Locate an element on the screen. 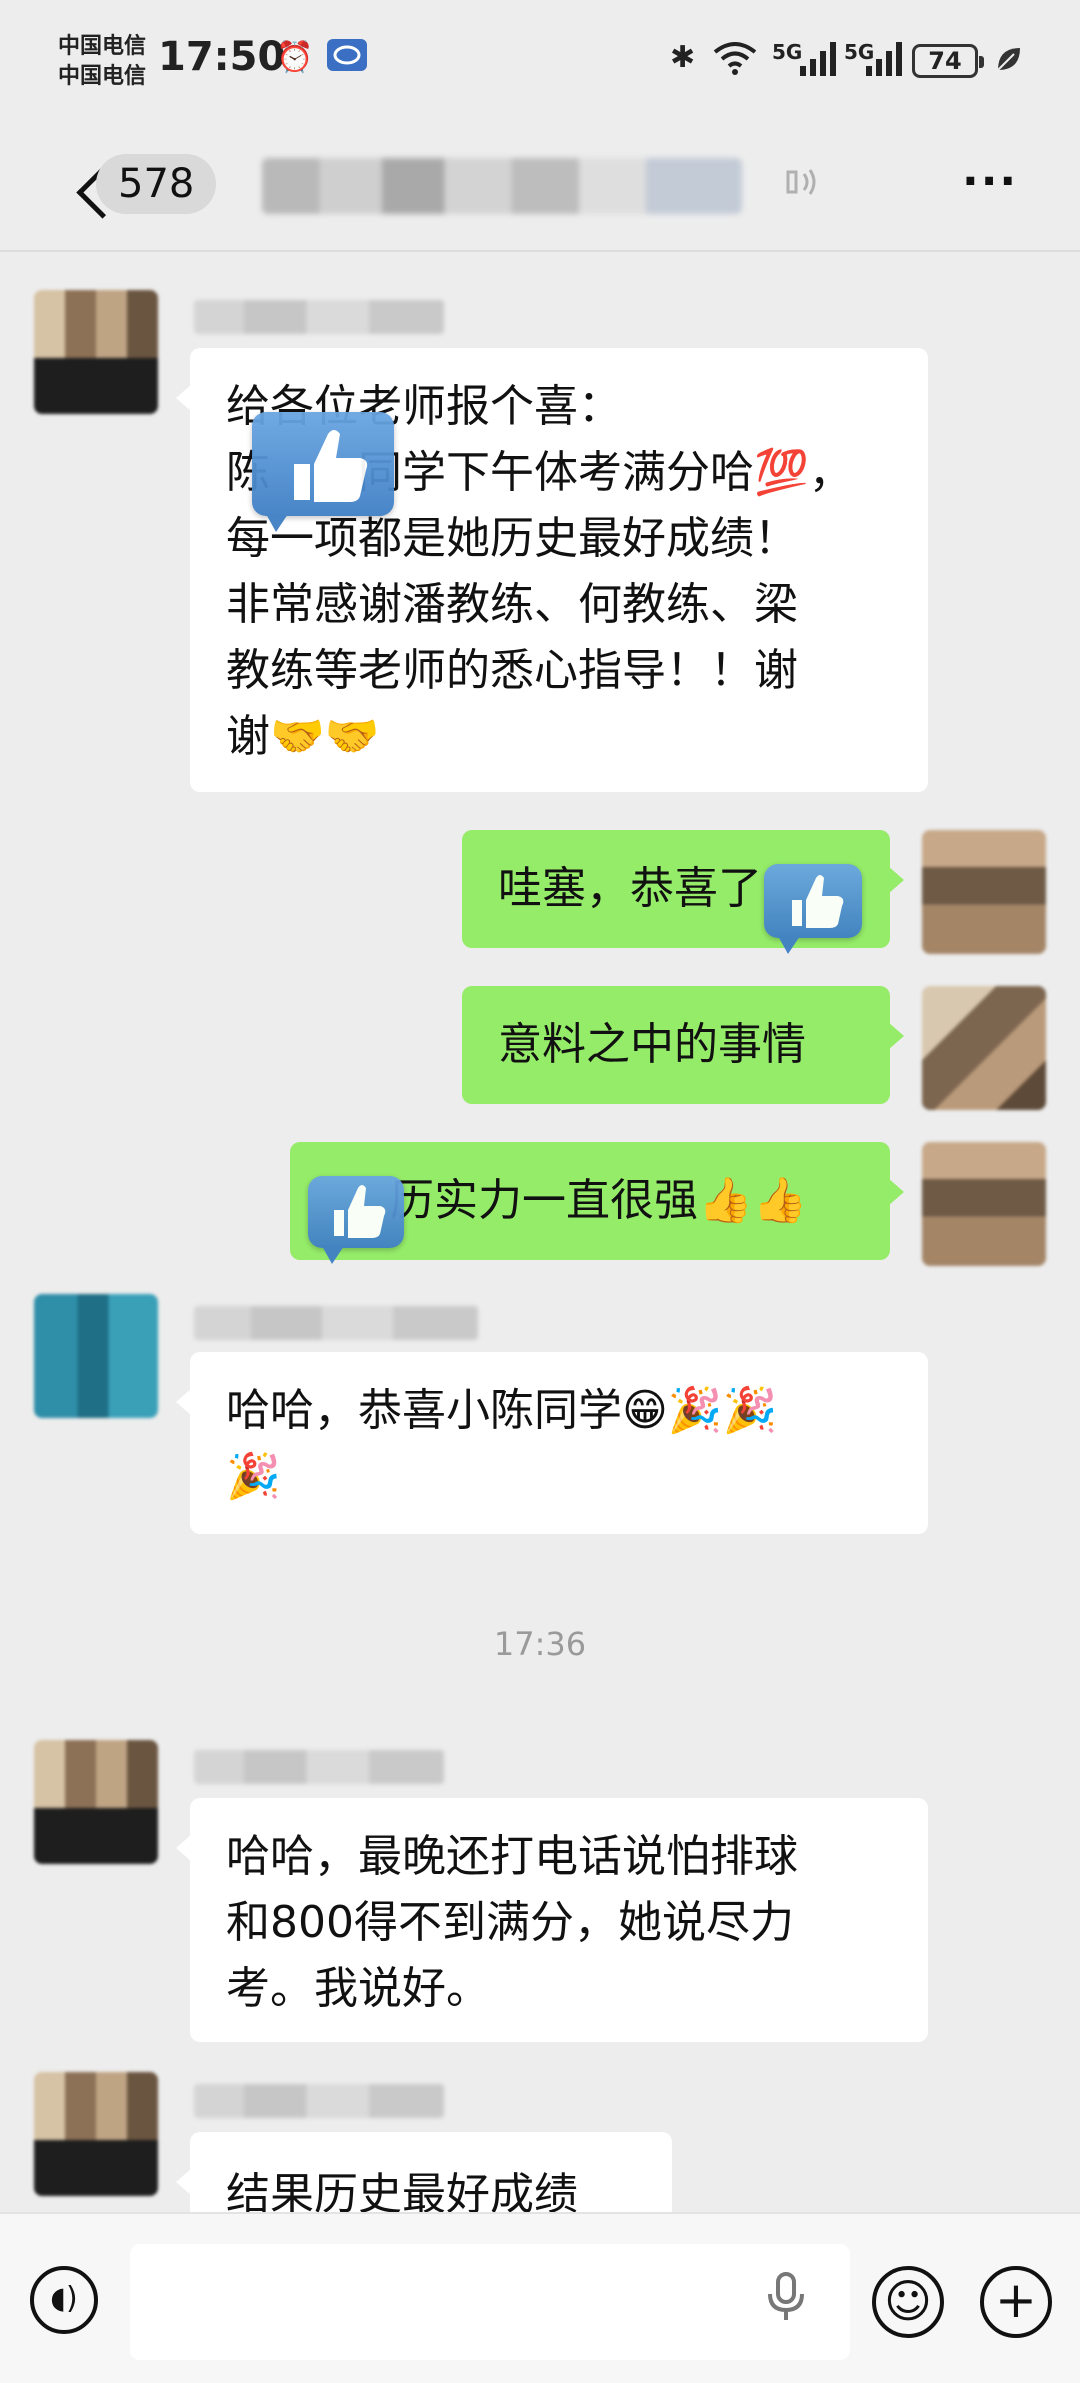 The width and height of the screenshot is (1080, 2383). microphone-icon is located at coordinates (786, 2302).